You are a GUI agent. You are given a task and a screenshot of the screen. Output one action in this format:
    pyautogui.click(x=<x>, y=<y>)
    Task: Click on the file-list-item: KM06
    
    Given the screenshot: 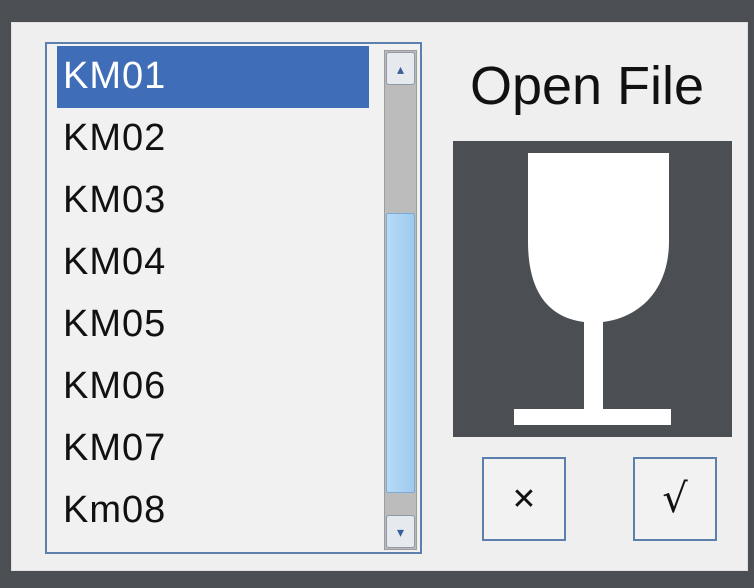 What is the action you would take?
    pyautogui.click(x=213, y=387)
    